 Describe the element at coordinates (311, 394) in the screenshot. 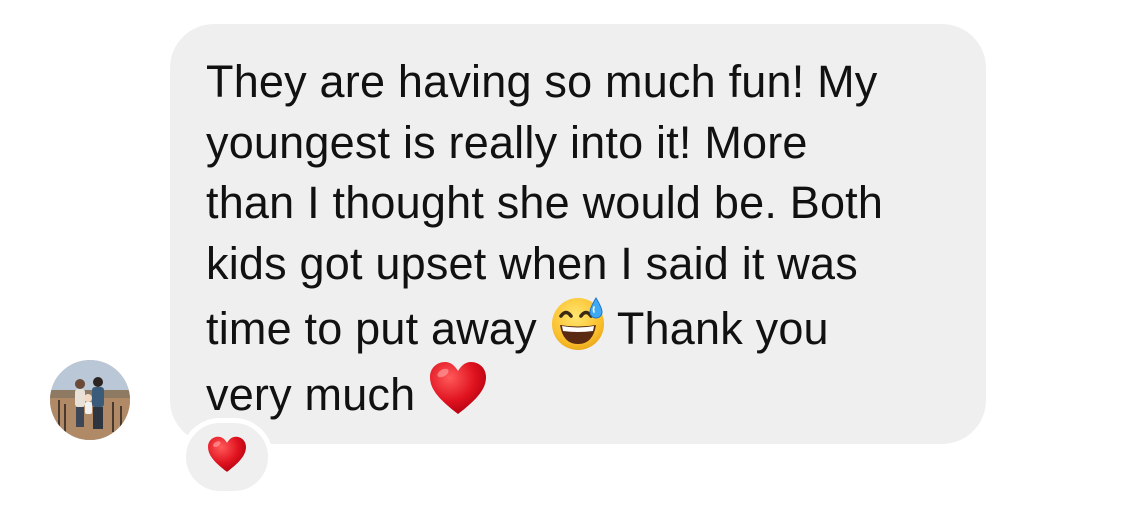

I see `message-line-6: very much` at that location.